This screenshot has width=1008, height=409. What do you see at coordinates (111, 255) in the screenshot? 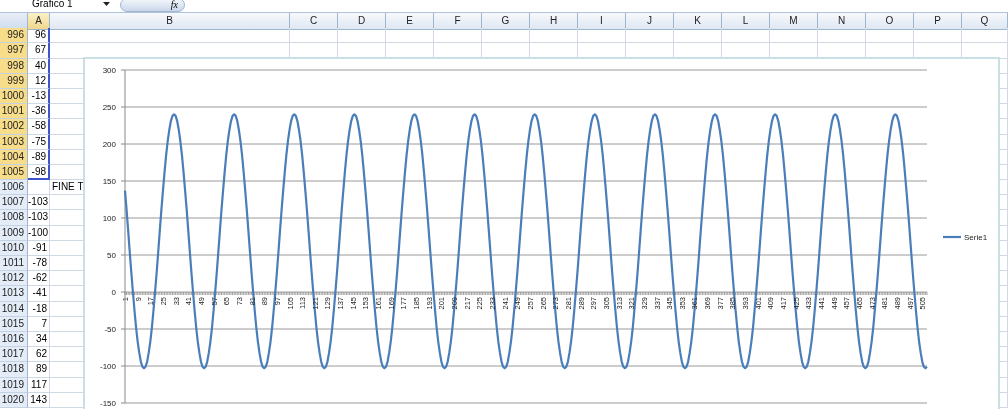
I see `axis-label: 50` at bounding box center [111, 255].